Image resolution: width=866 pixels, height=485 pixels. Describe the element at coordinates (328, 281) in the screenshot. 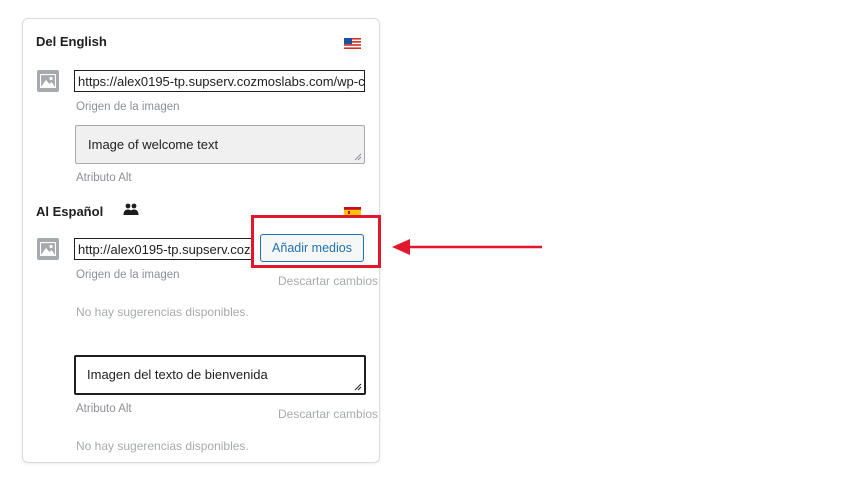

I see `discard-changes-link: Descartar cambios` at that location.